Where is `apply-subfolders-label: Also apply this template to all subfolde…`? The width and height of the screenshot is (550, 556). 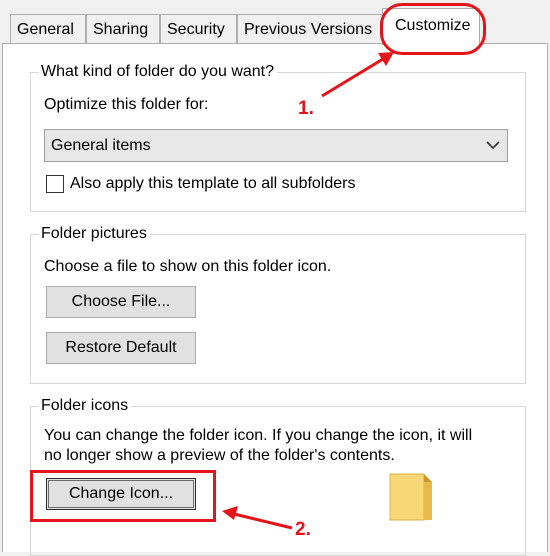
apply-subfolders-label: Also apply this template to all subfolde… is located at coordinates (213, 183).